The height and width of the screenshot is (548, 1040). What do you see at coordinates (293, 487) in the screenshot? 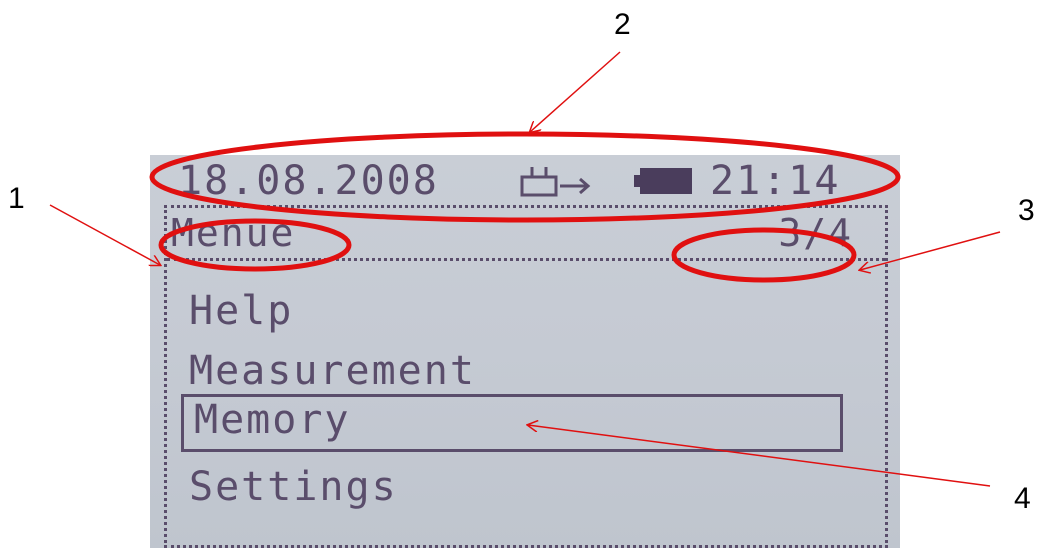
I see `menu-item-settings: Settings` at bounding box center [293, 487].